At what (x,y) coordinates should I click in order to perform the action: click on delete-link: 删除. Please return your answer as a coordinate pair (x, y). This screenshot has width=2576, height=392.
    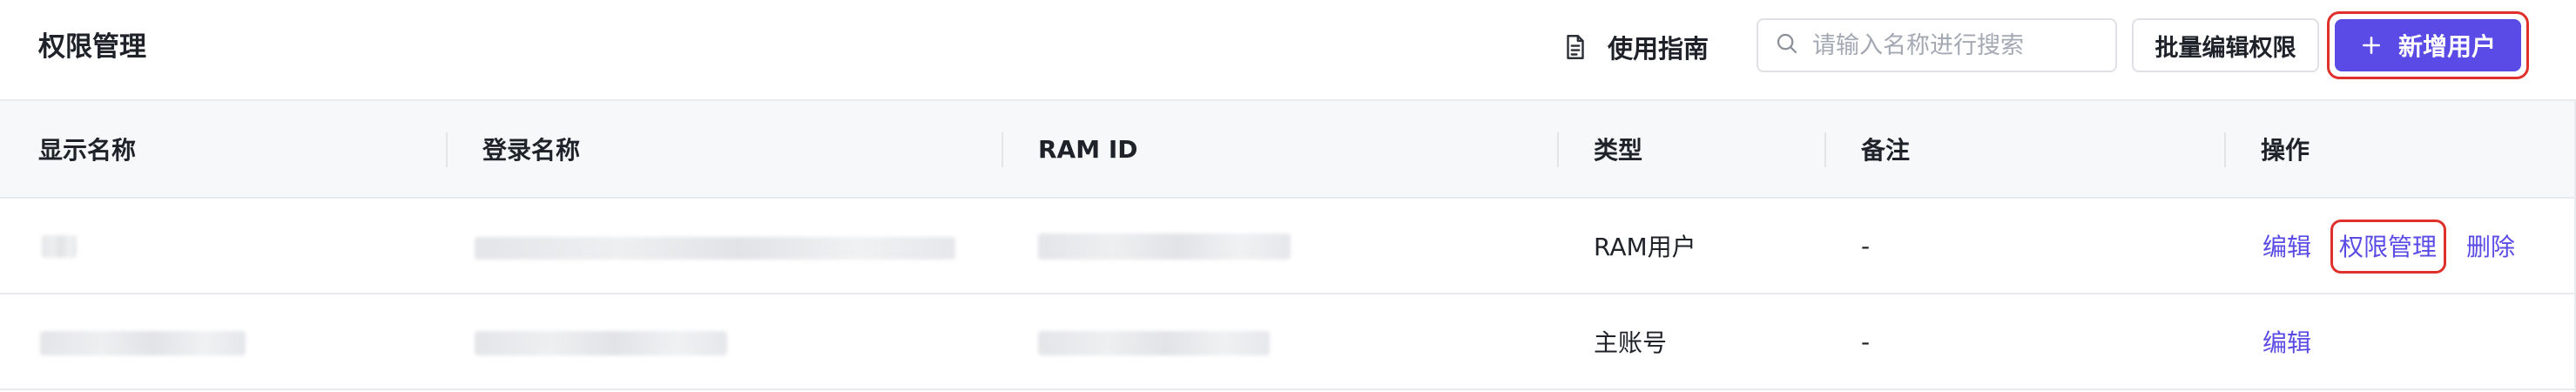
    Looking at the image, I should click on (2491, 246).